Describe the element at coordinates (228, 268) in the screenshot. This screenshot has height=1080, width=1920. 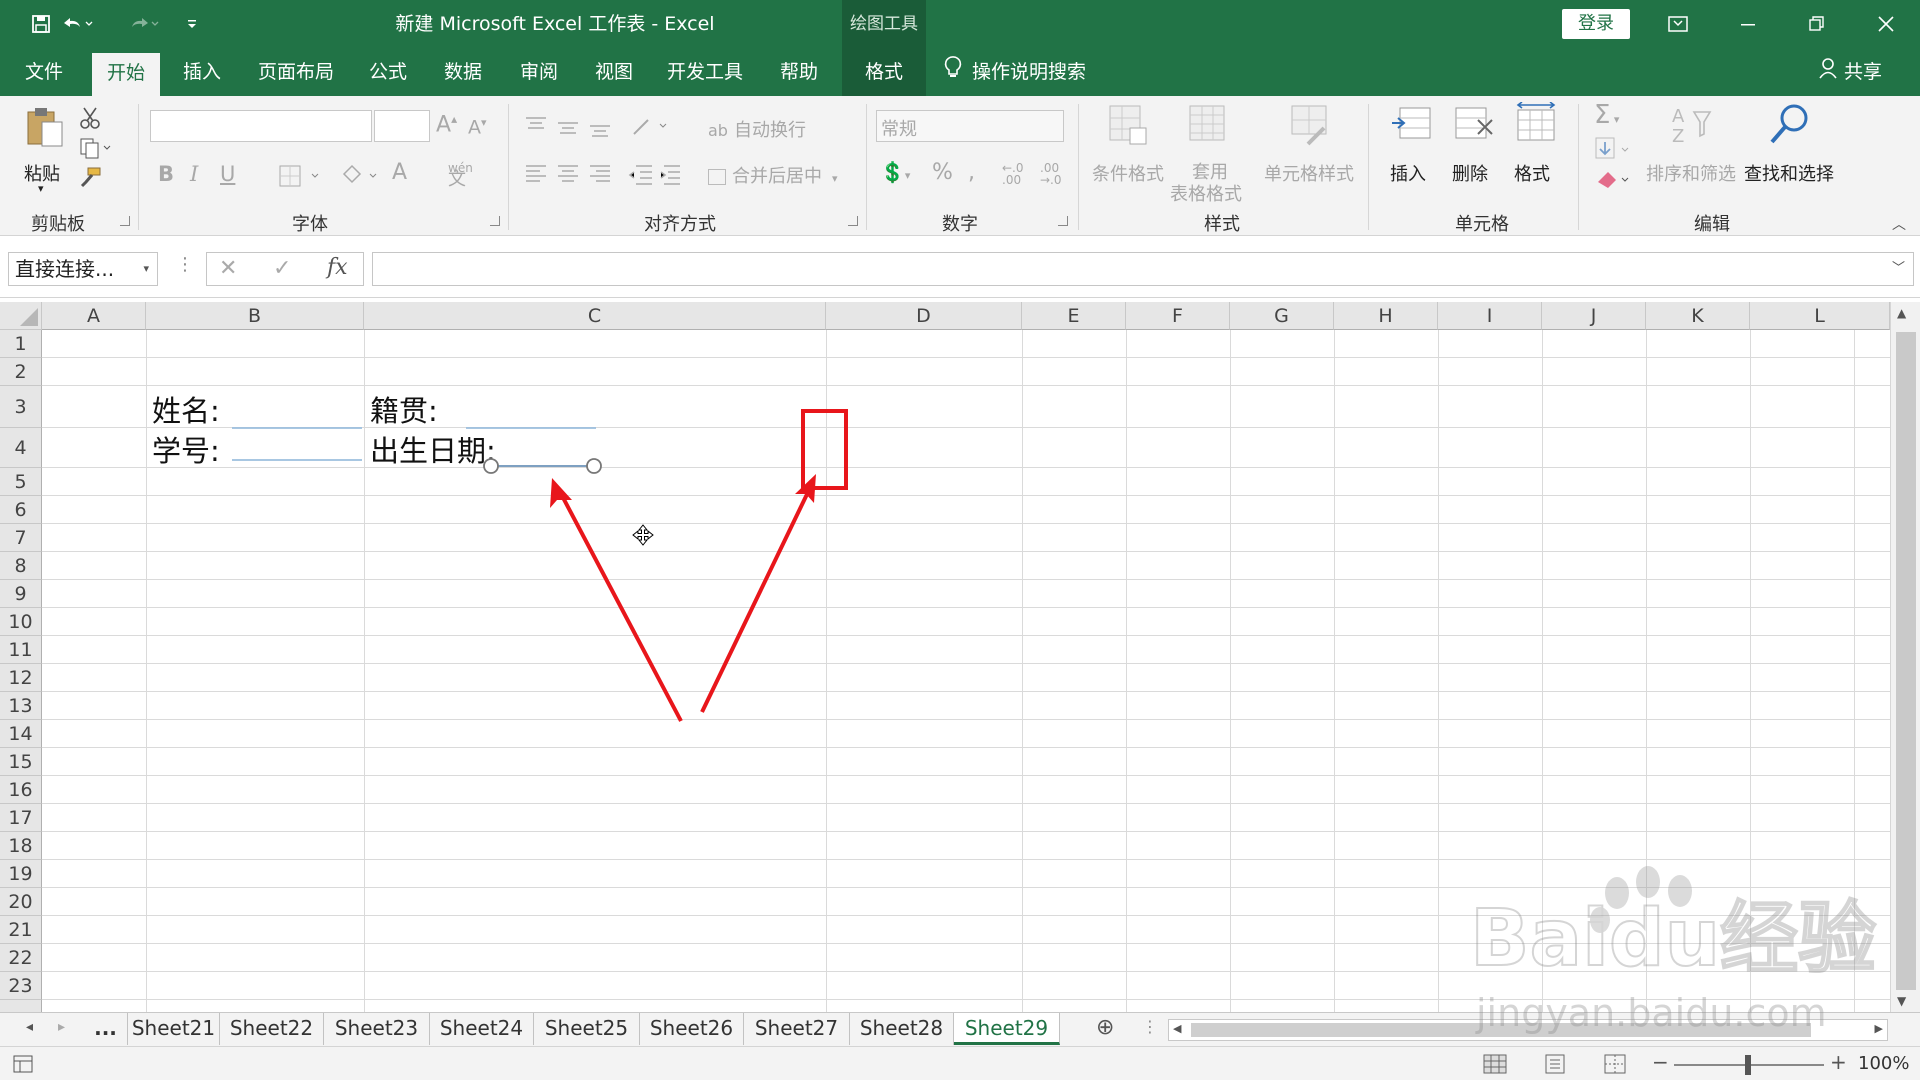
I see `cancel-entry-icon: ✕` at that location.